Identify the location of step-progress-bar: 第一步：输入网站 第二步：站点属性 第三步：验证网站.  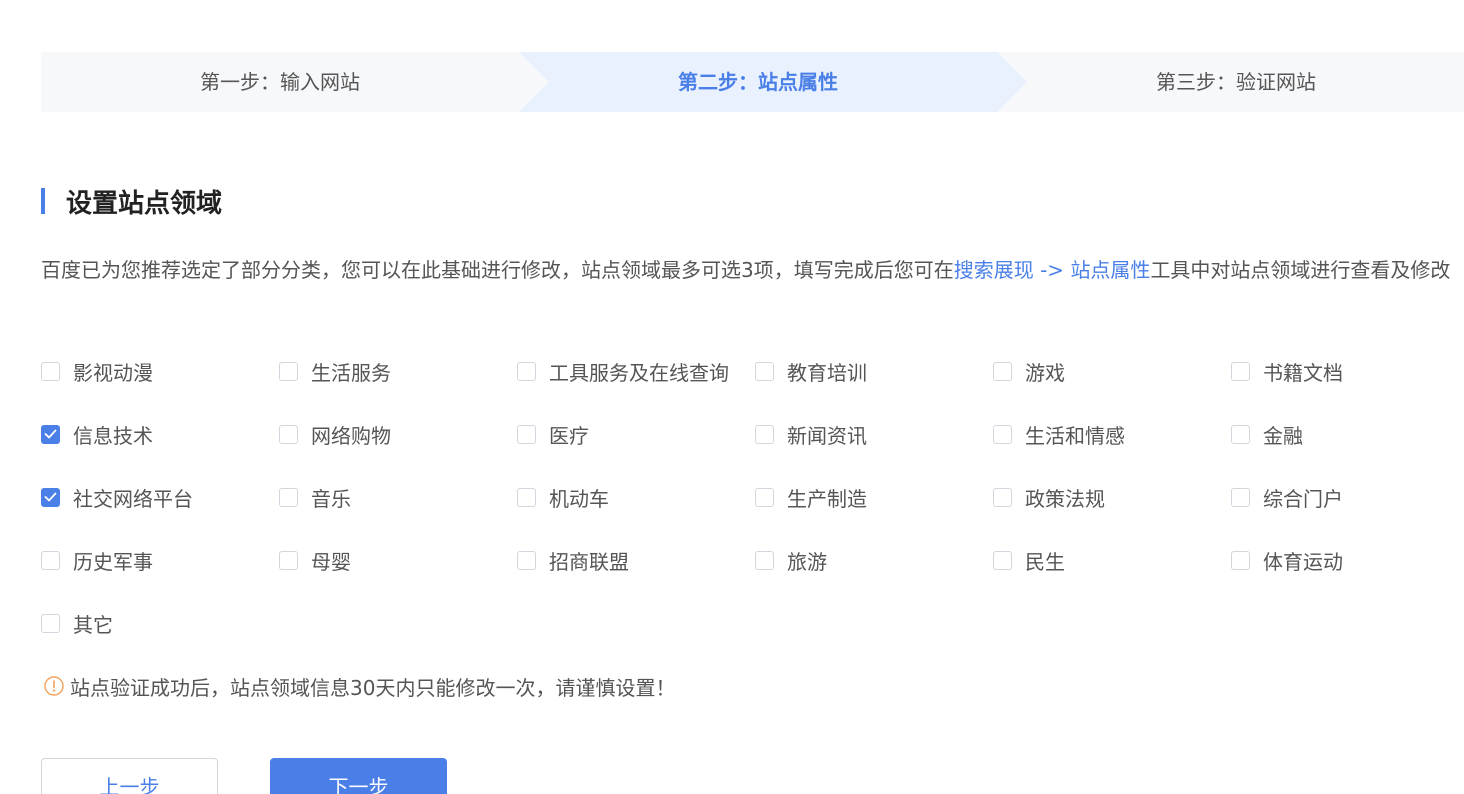
(752, 82).